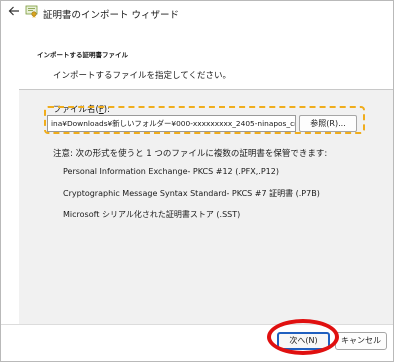  I want to click on footer-divider, so click(197, 324).